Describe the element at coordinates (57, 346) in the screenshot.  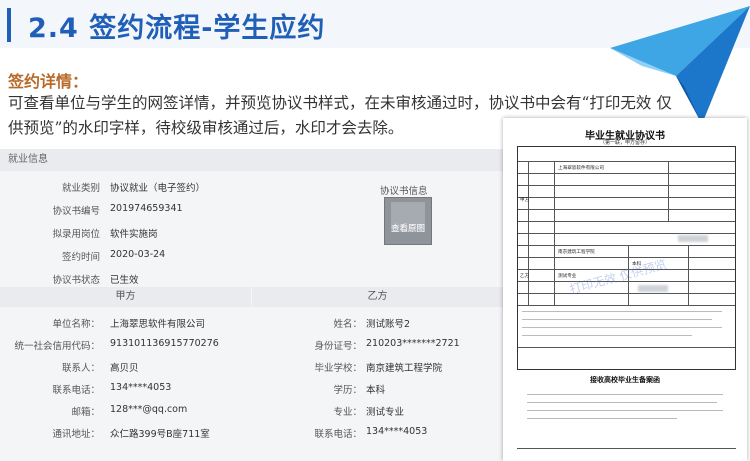
I see `party-a-label-credit-code: 统一社会信用代码：` at that location.